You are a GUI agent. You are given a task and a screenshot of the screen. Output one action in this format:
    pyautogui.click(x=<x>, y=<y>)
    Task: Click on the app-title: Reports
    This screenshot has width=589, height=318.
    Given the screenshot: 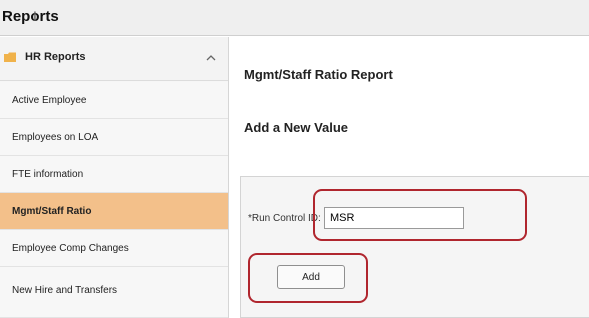 What is the action you would take?
    pyautogui.click(x=30, y=16)
    